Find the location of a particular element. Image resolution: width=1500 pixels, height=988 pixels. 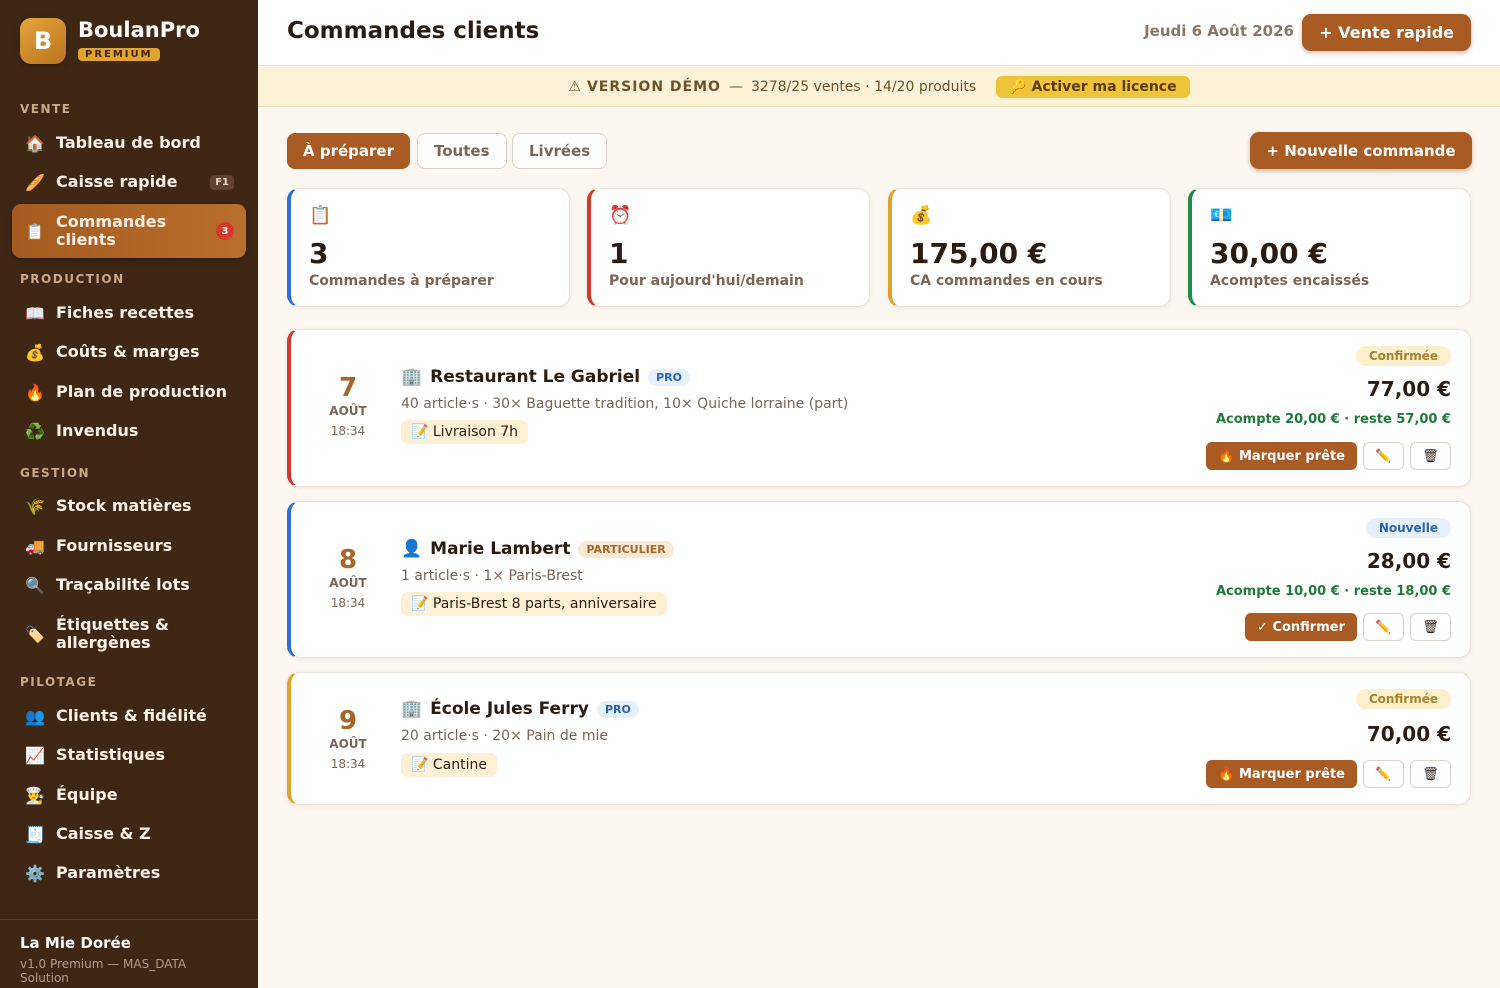

stat-value: 1 is located at coordinates (619, 253).